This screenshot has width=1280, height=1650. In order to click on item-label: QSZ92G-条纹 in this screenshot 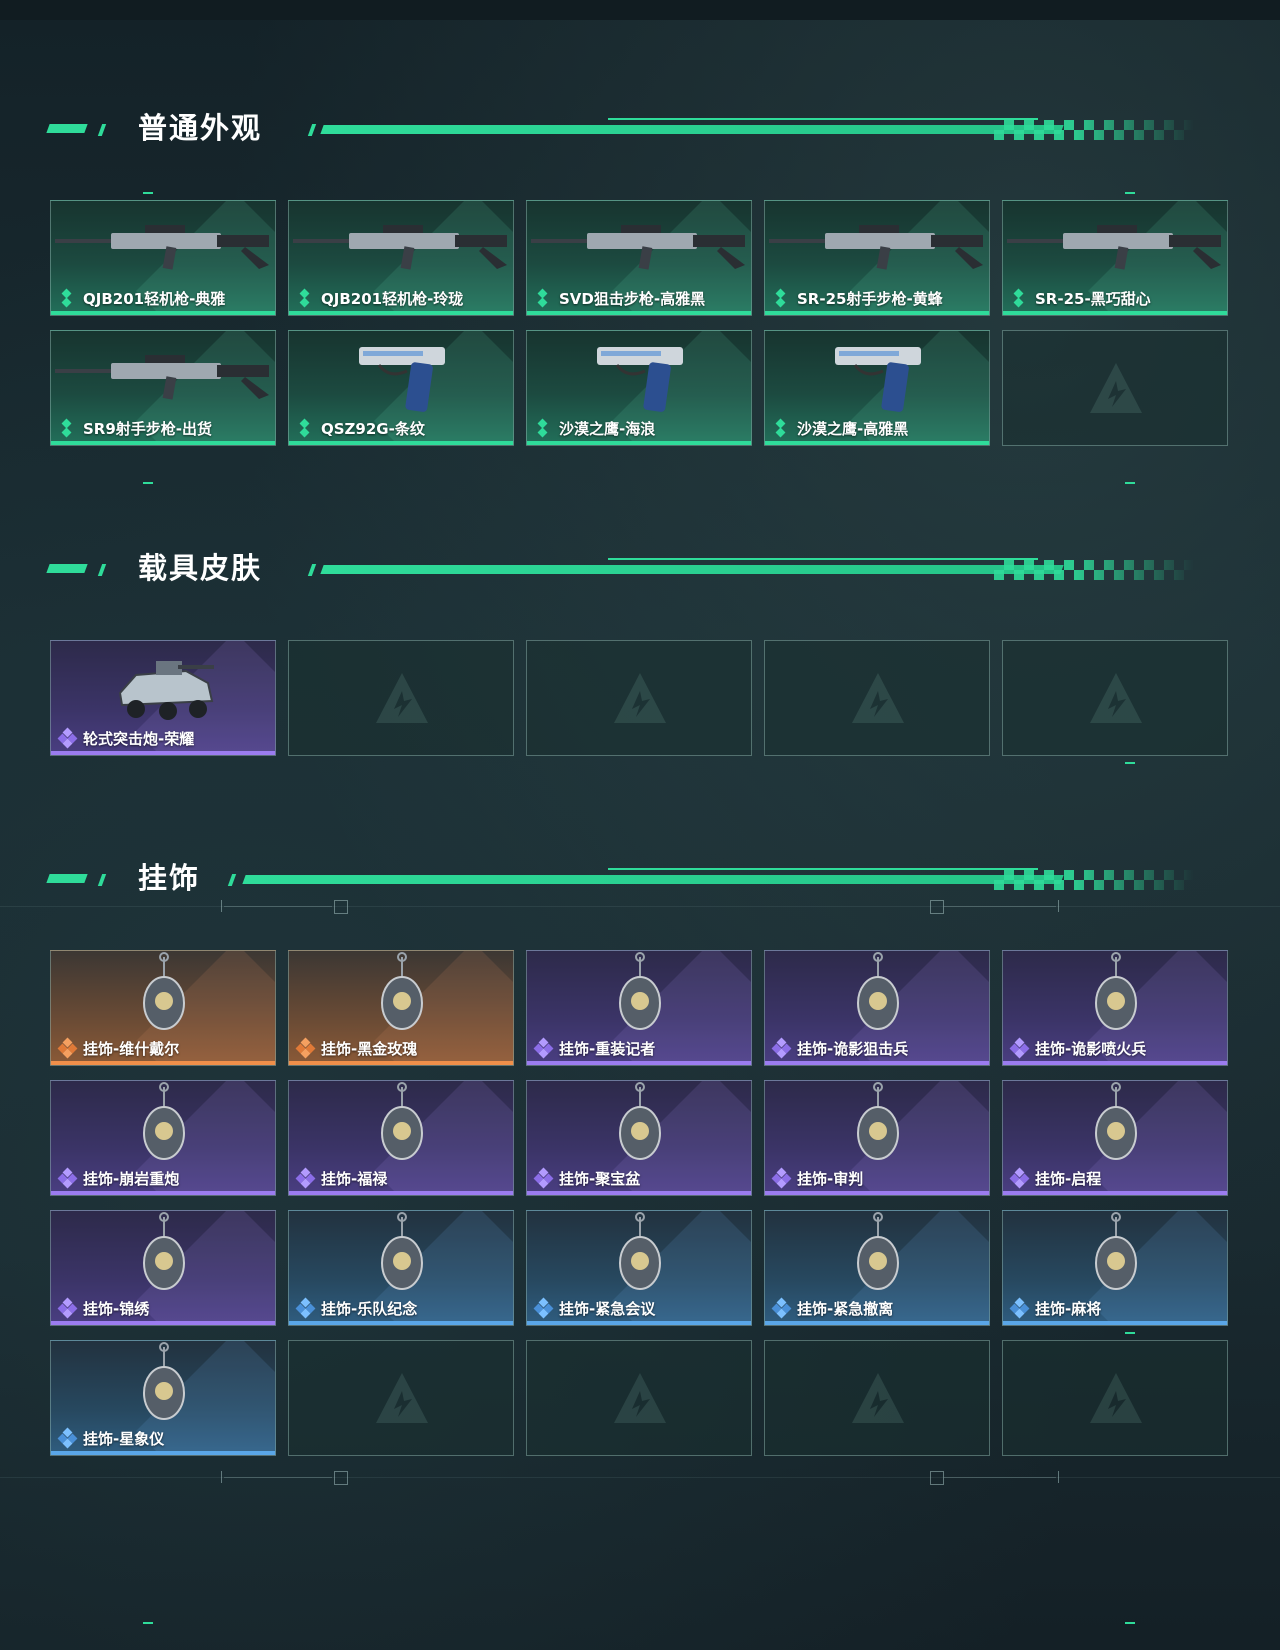, I will do `click(373, 429)`.